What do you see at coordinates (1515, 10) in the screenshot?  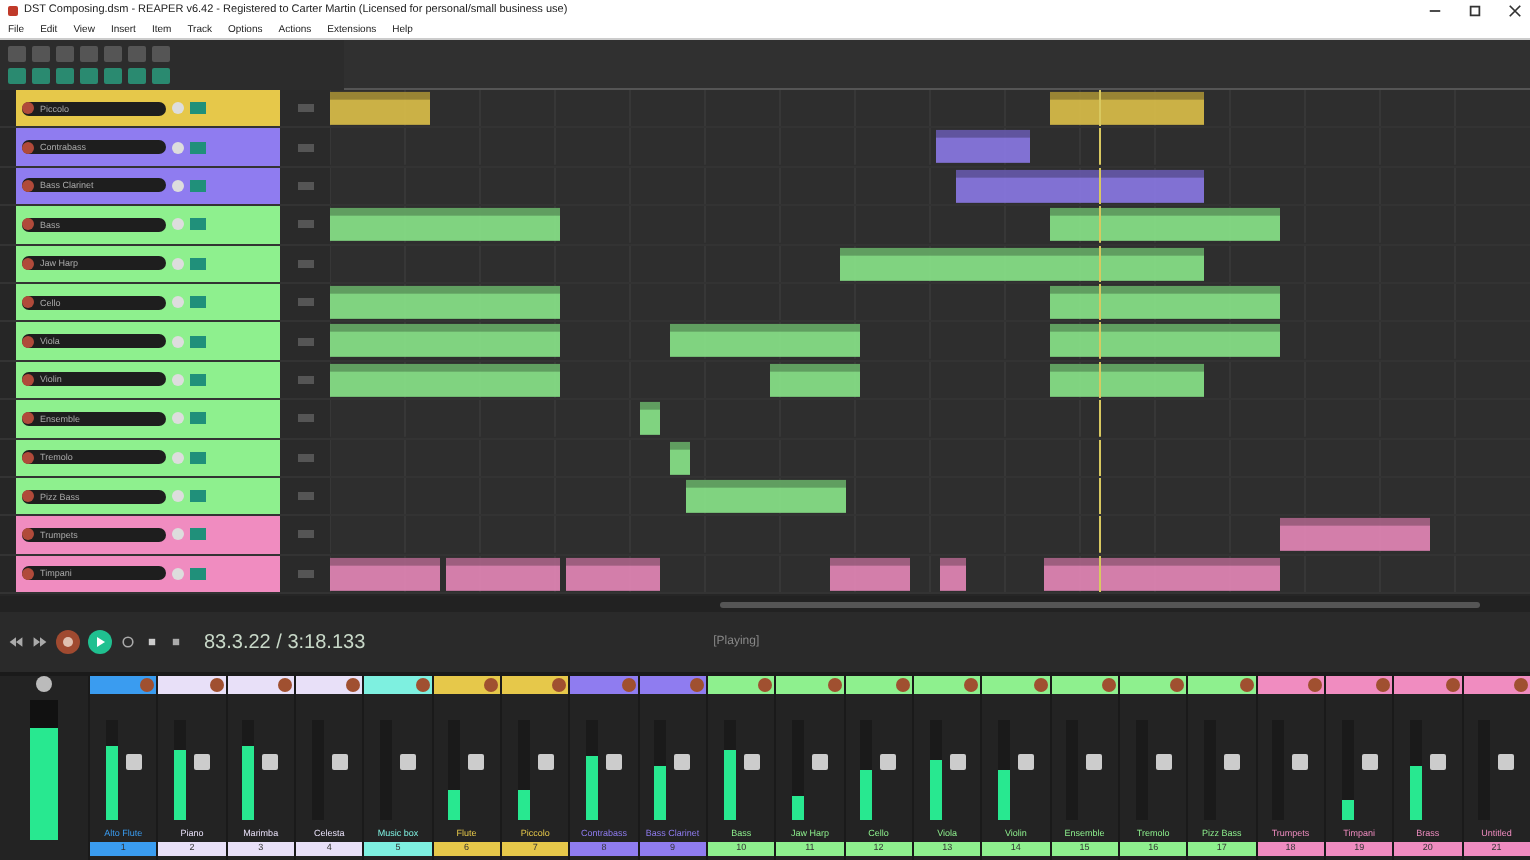 I see `close-icon` at bounding box center [1515, 10].